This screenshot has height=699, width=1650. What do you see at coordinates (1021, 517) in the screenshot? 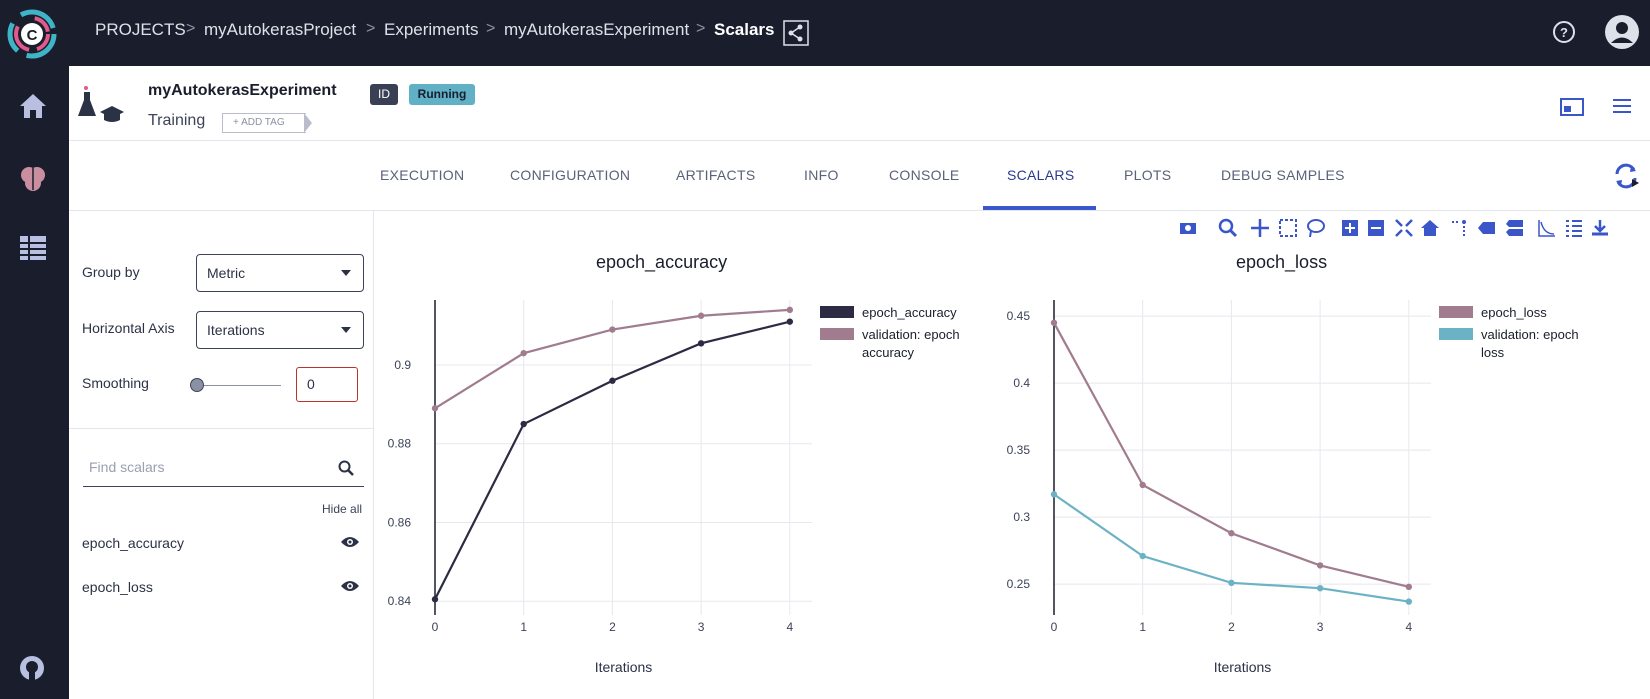
I see `y-tick-label: 0.3` at bounding box center [1021, 517].